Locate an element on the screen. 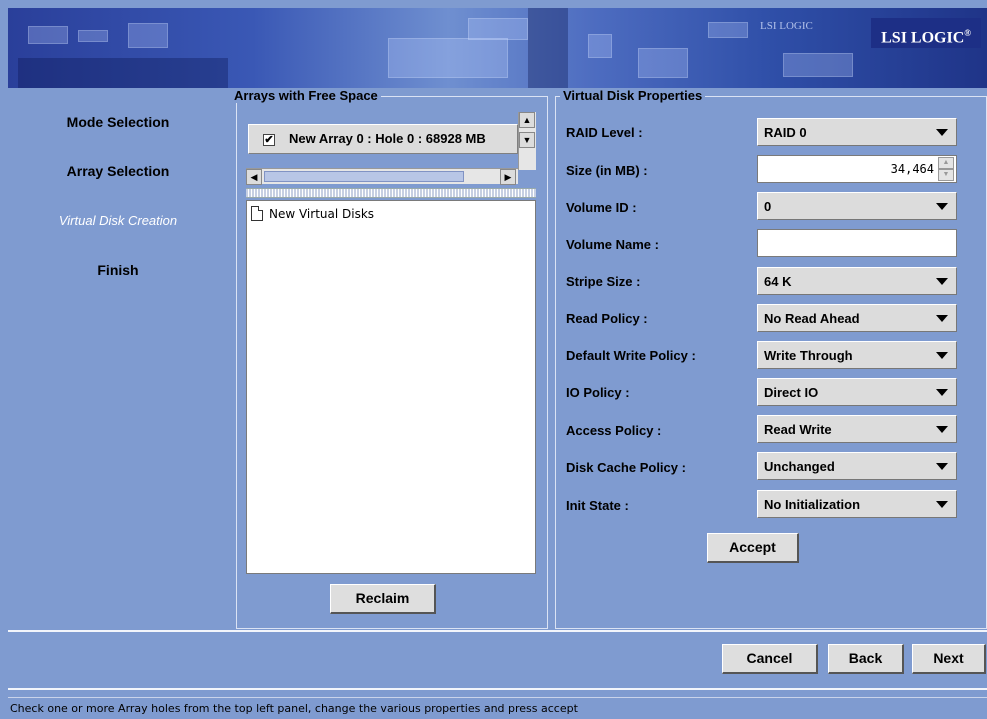 The image size is (987, 719). properties-panel-title: Virtual Disk Properties is located at coordinates (633, 95).